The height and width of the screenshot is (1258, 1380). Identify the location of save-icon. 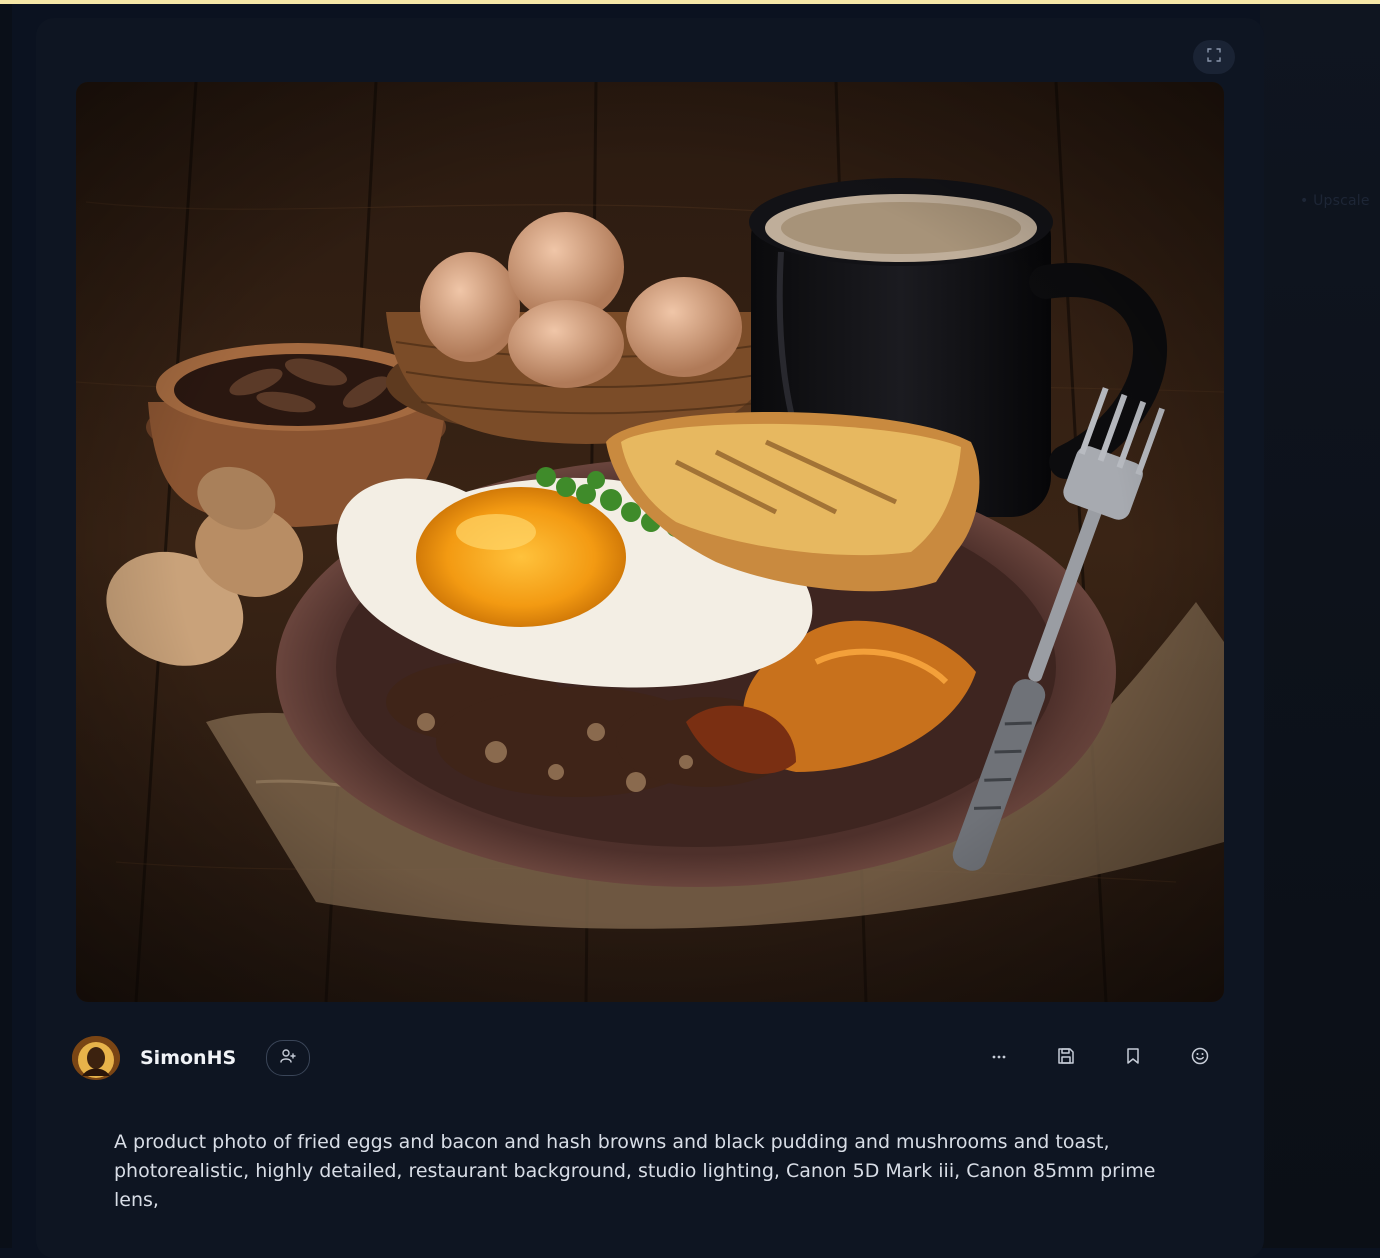
(1066, 1058).